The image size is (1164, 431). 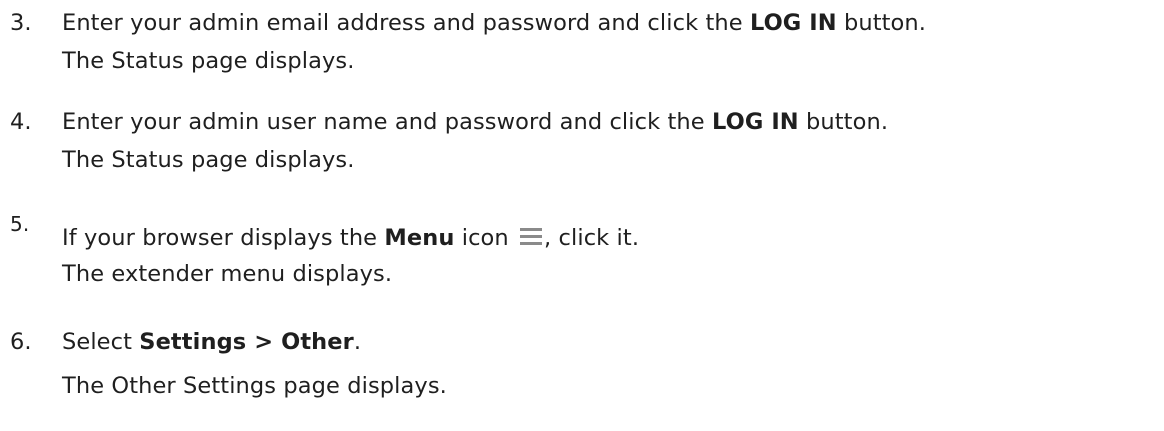 What do you see at coordinates (246, 342) in the screenshot?
I see `settings-other-path: Settings > Other` at bounding box center [246, 342].